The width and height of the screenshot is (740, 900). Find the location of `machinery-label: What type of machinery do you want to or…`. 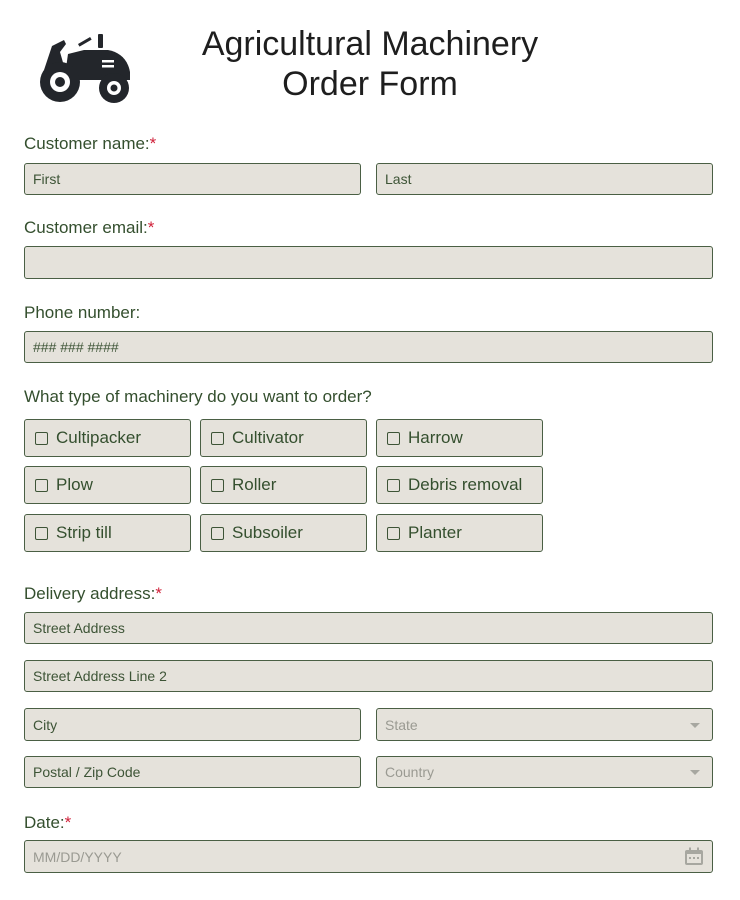

machinery-label: What type of machinery do you want to or… is located at coordinates (198, 396).